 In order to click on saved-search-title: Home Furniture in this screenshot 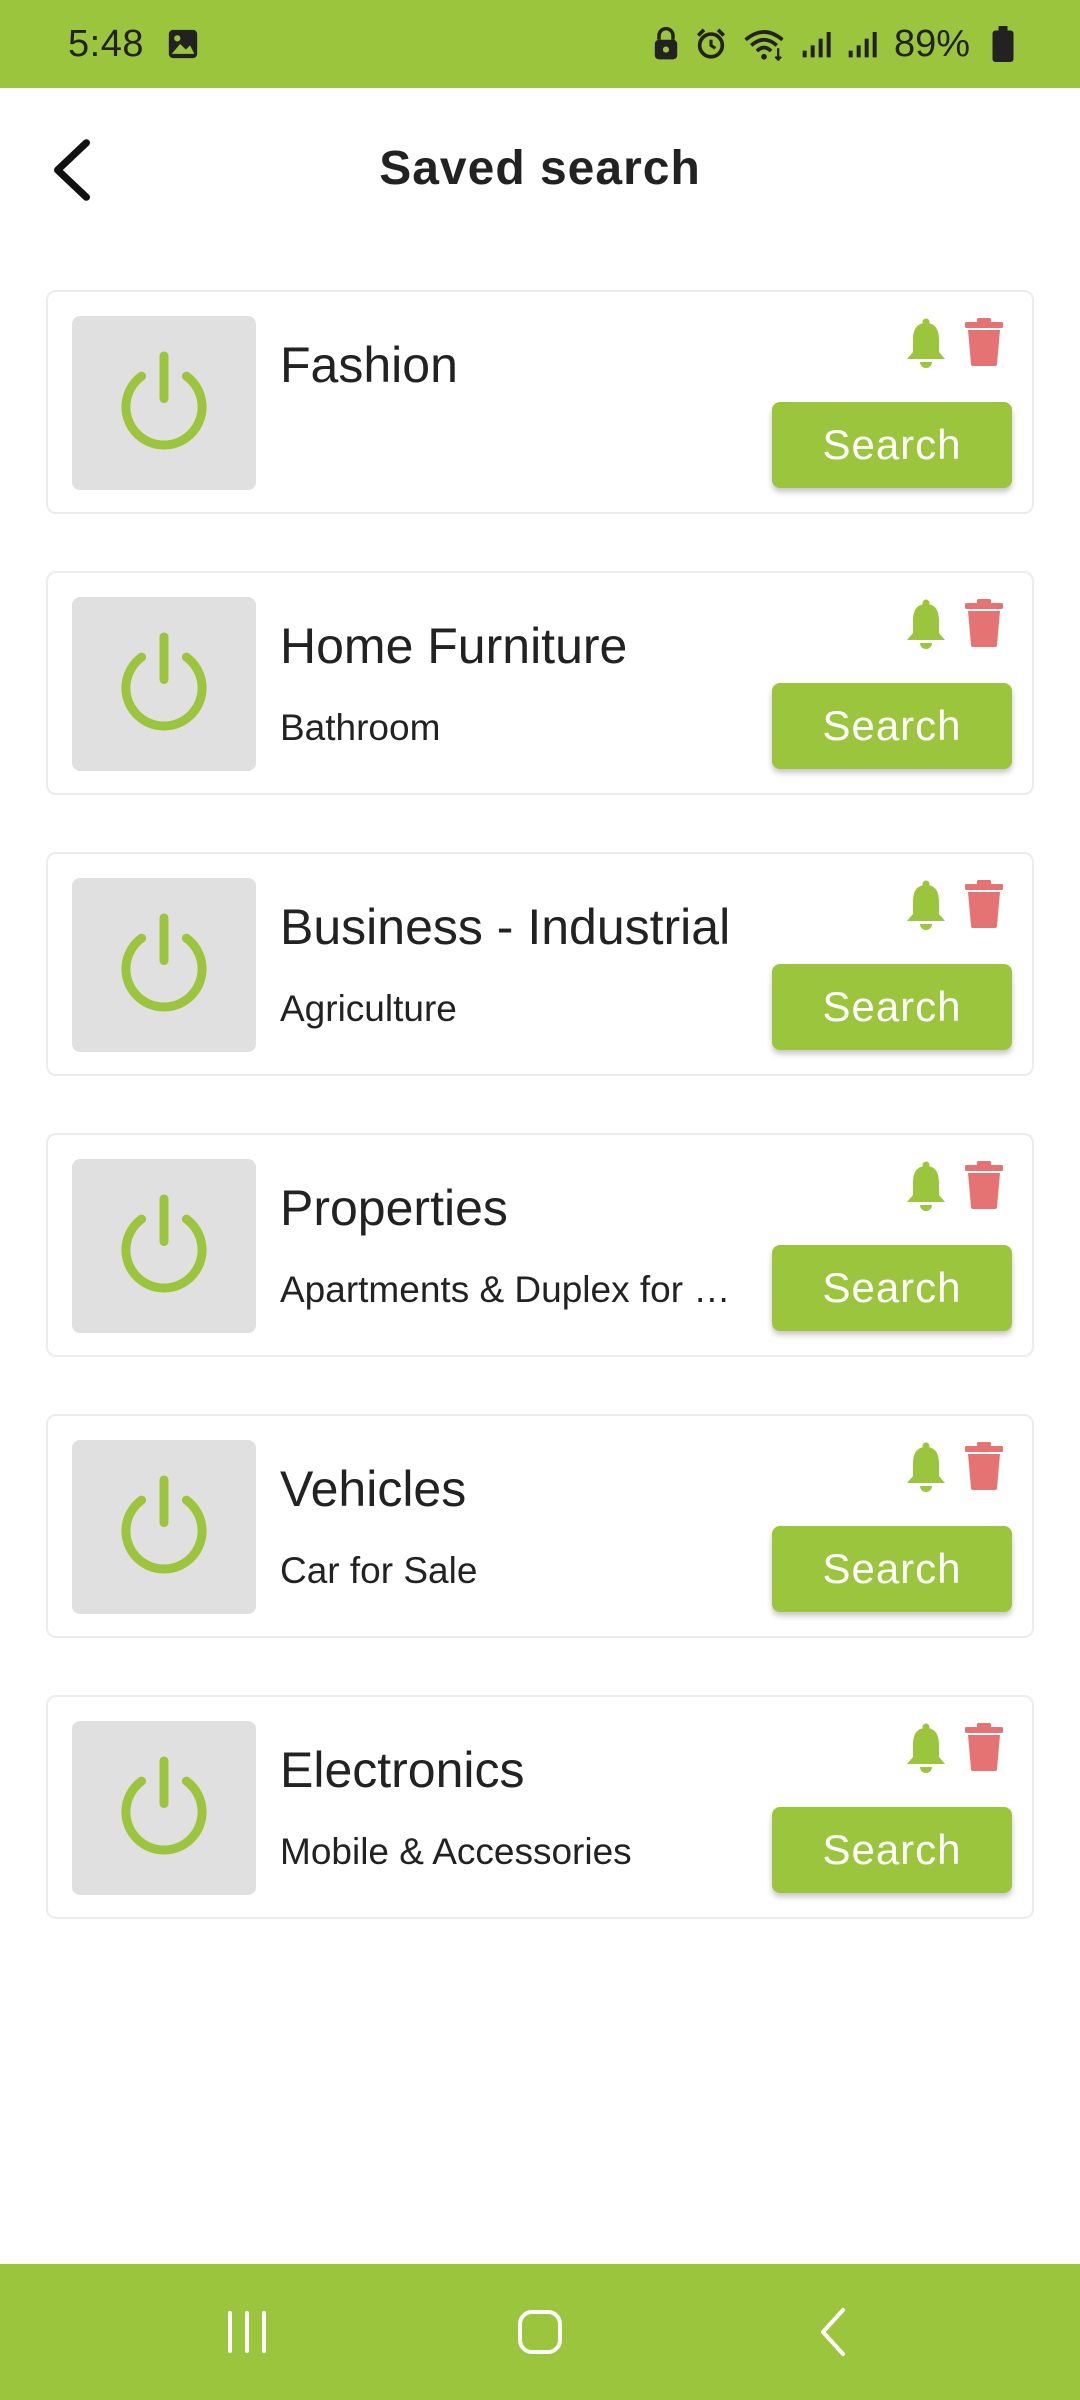, I will do `click(454, 646)`.